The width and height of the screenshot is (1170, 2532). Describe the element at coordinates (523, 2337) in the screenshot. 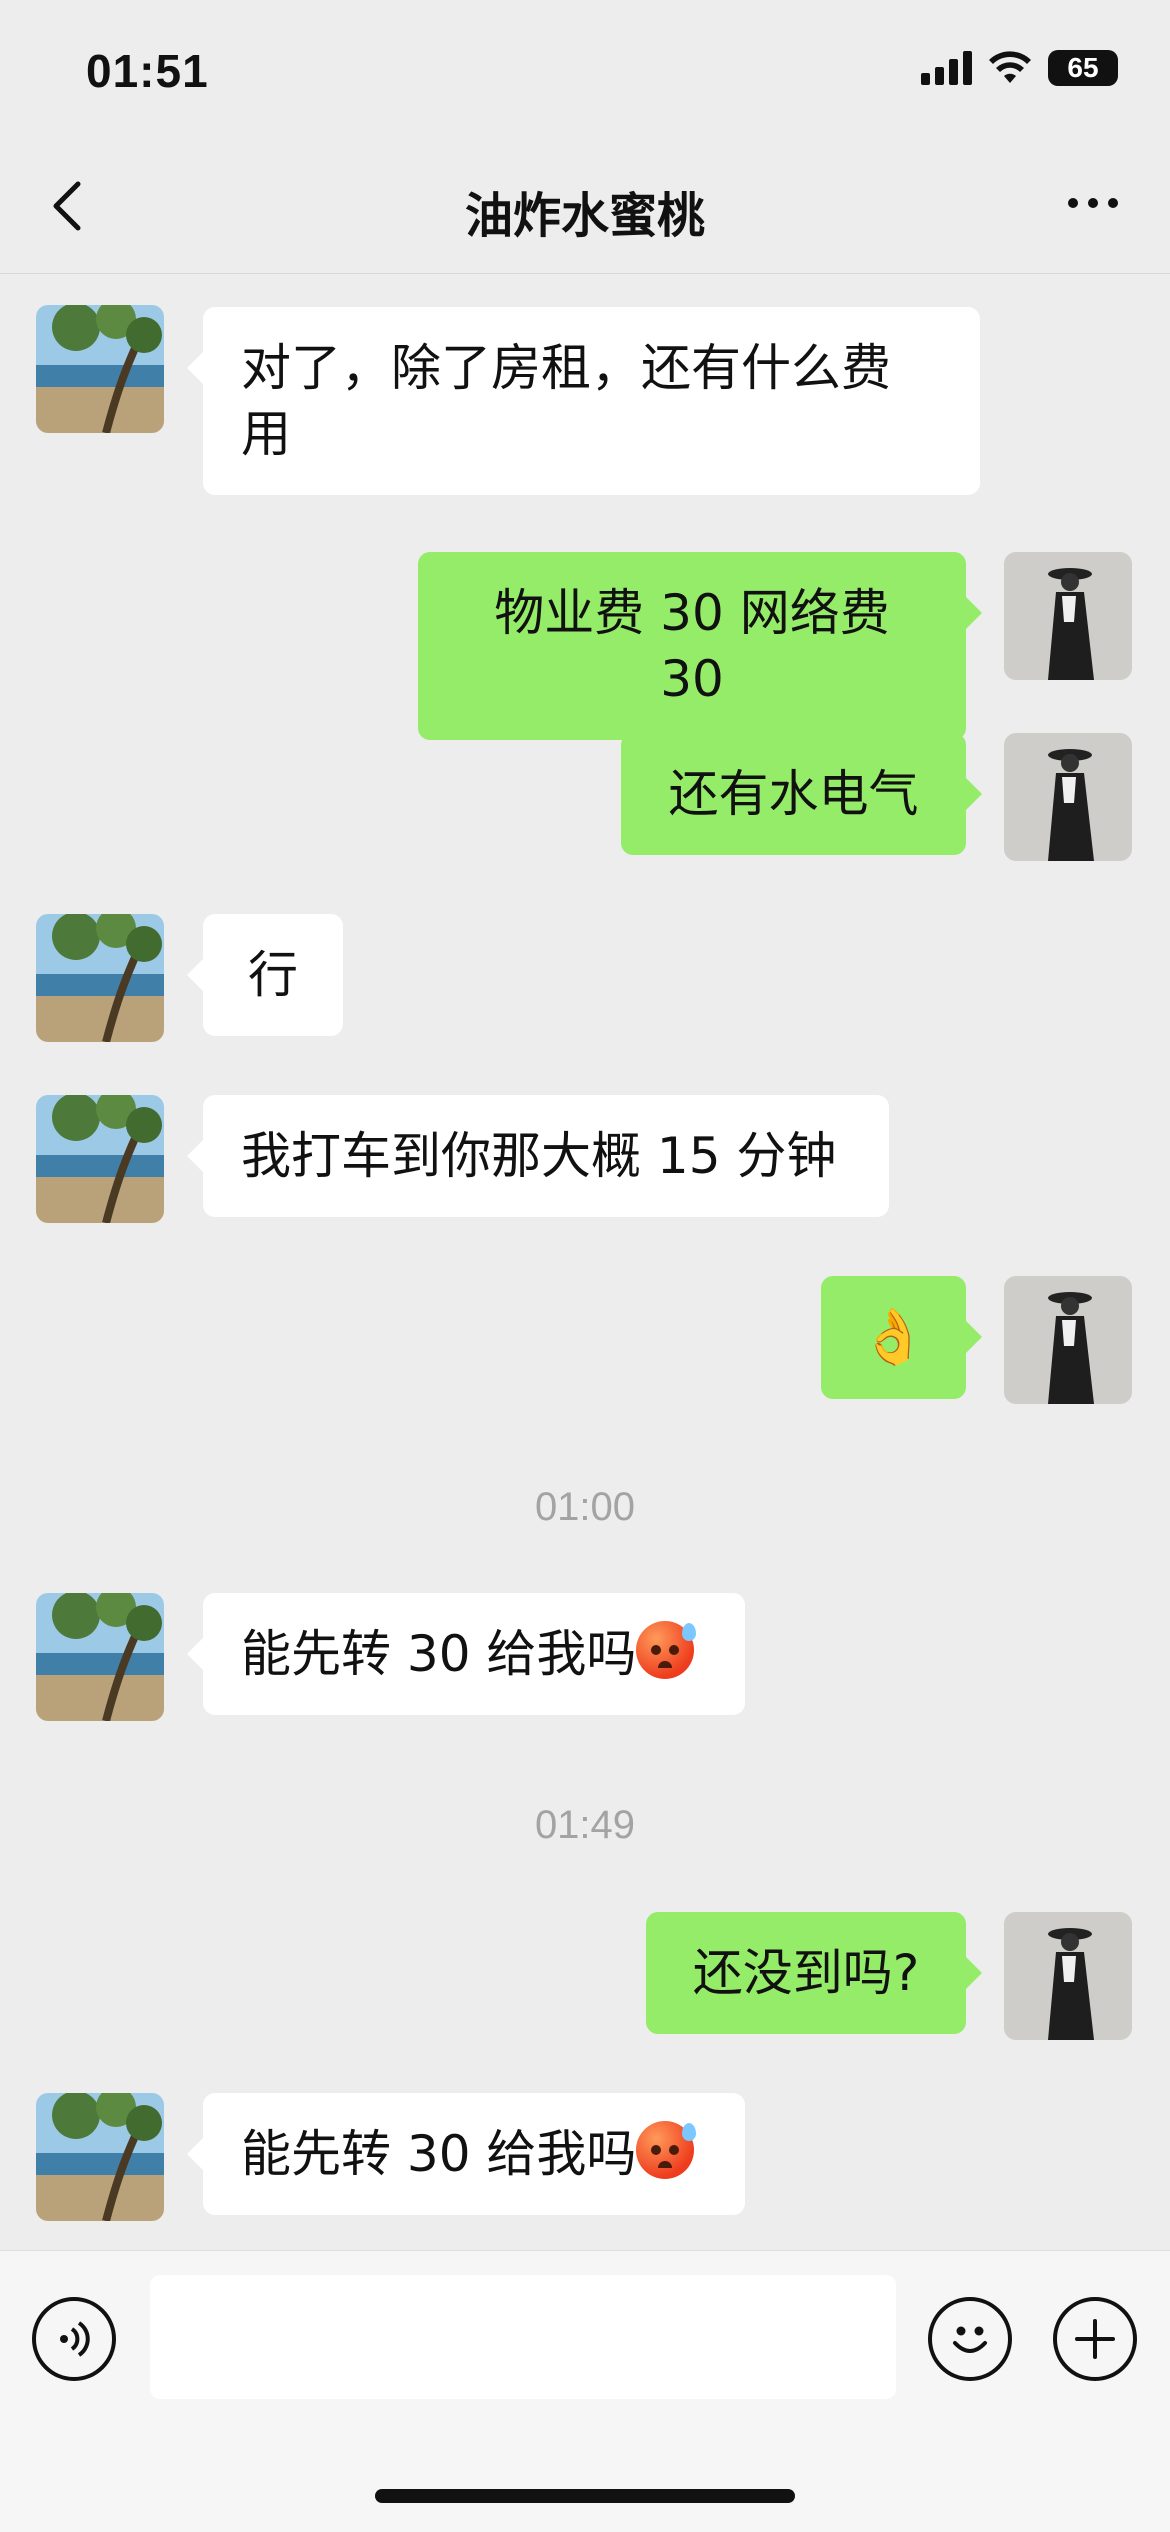

I see `message-input` at that location.